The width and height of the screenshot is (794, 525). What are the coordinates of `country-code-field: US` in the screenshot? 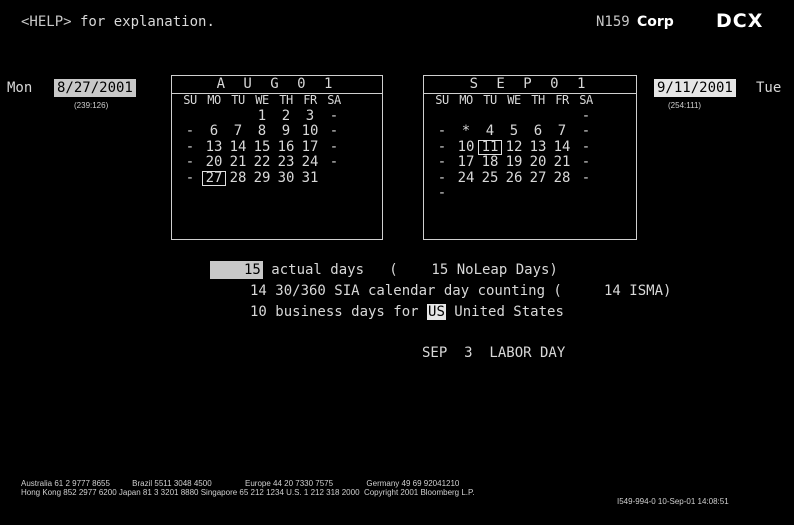 It's located at (436, 312).